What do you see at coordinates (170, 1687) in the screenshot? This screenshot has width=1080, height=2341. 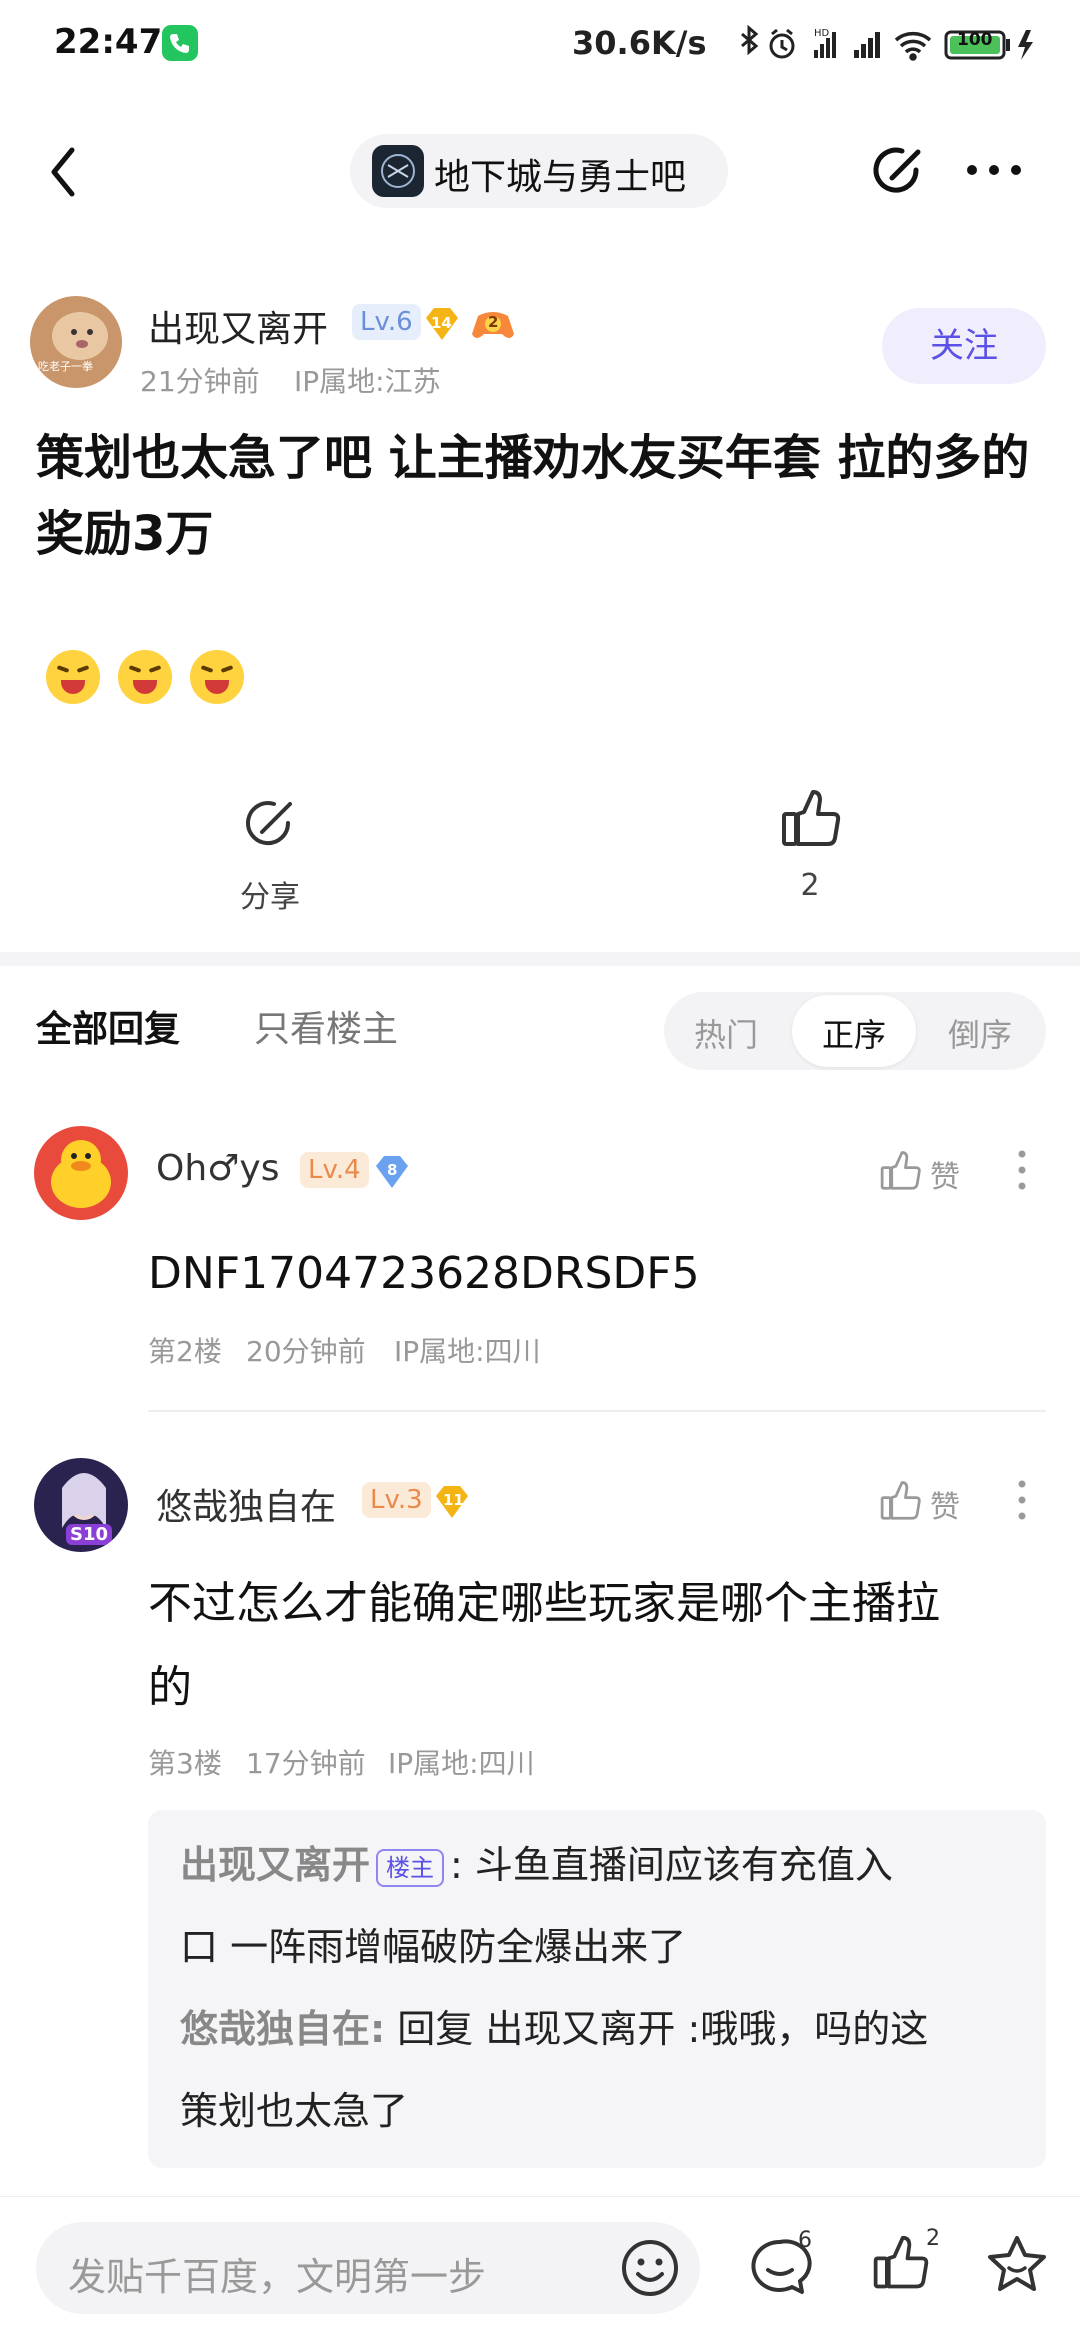 I see `reply-content-line2: 的` at bounding box center [170, 1687].